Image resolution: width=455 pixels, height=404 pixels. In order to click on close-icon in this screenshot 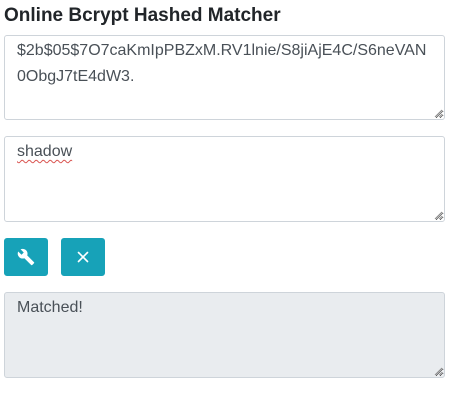, I will do `click(83, 257)`.